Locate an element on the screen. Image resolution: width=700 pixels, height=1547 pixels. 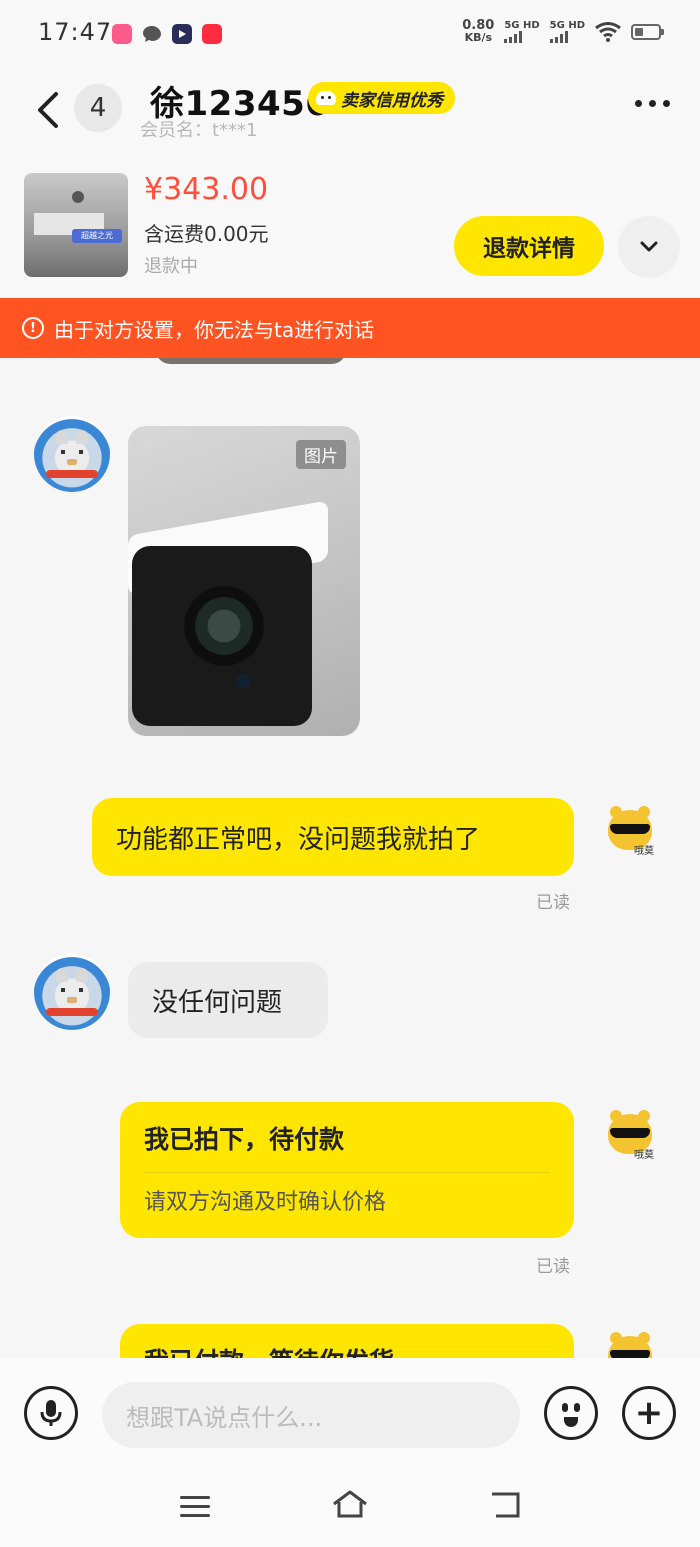
sim1-signal: 5G HD is located at coordinates (522, 32).